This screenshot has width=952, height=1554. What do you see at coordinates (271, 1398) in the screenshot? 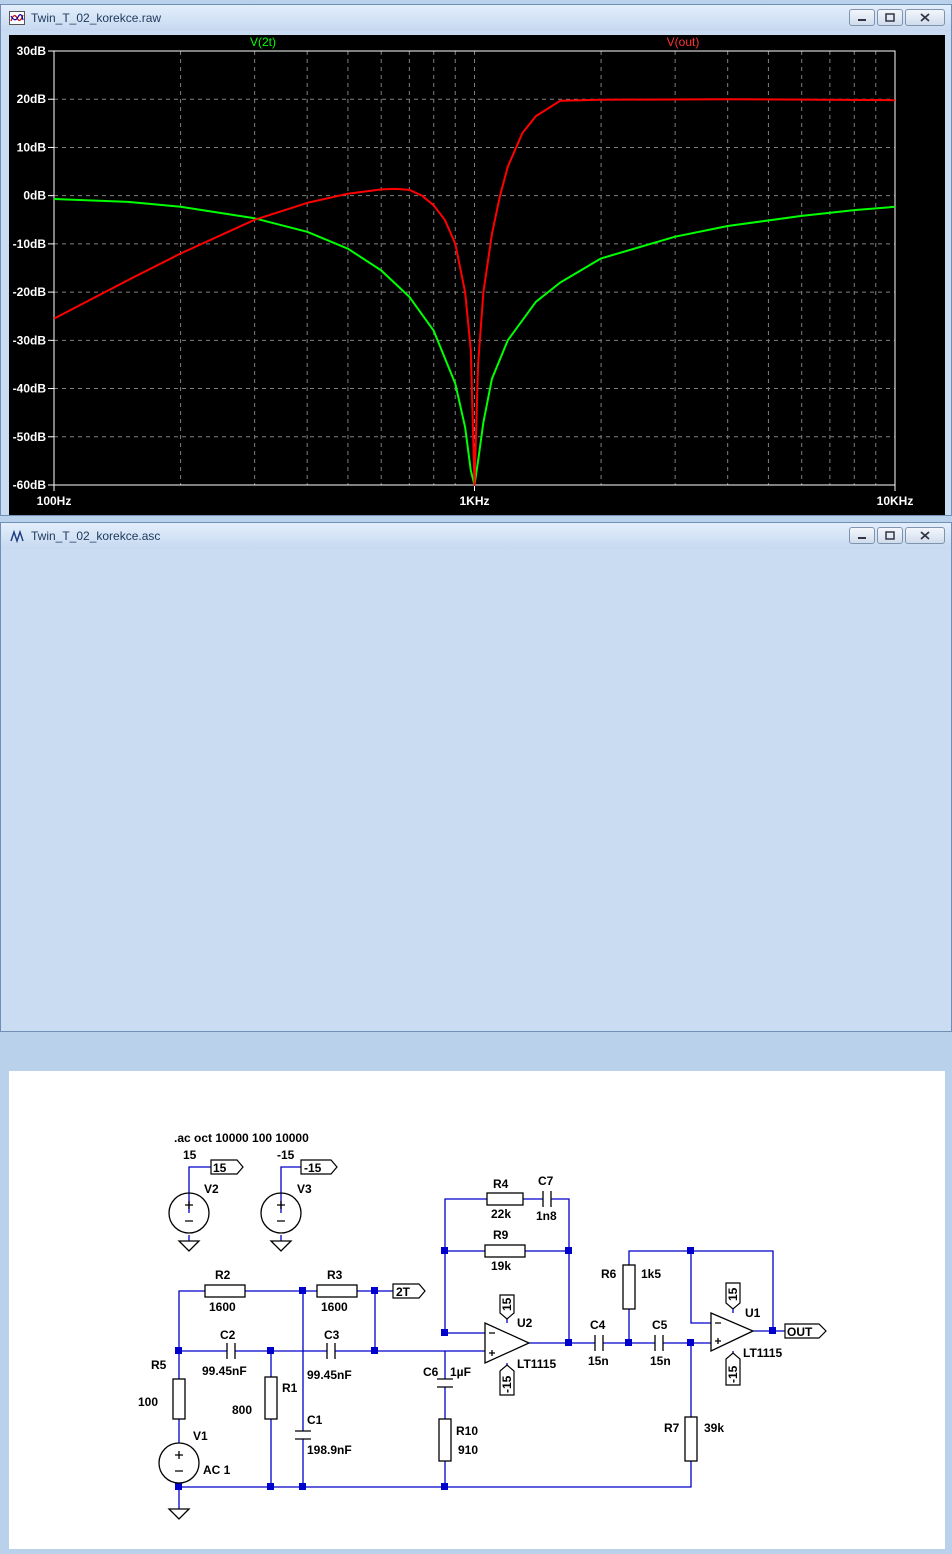
I see `r1-body` at bounding box center [271, 1398].